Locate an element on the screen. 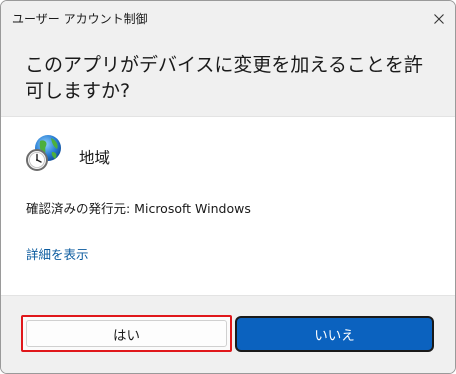 The width and height of the screenshot is (456, 374). app-name: 地域 is located at coordinates (95, 158).